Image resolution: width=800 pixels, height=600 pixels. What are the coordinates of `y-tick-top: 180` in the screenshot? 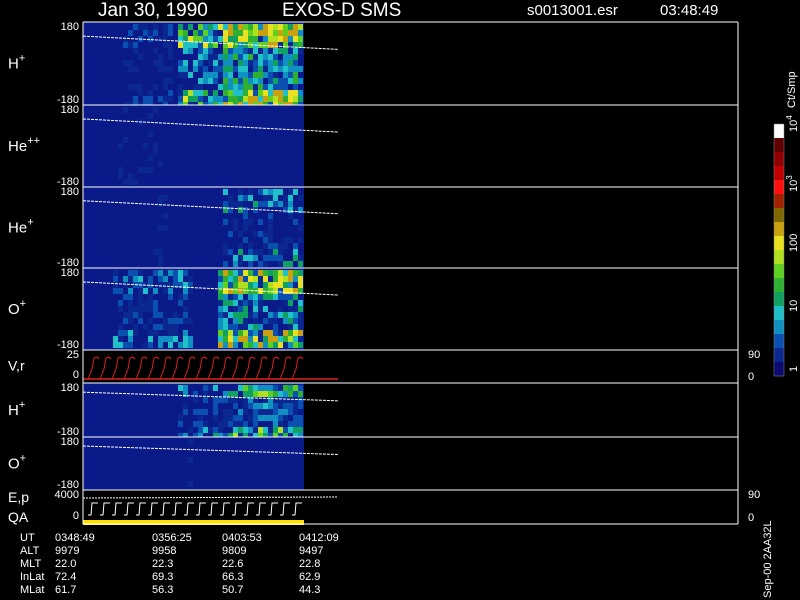 It's located at (70, 27).